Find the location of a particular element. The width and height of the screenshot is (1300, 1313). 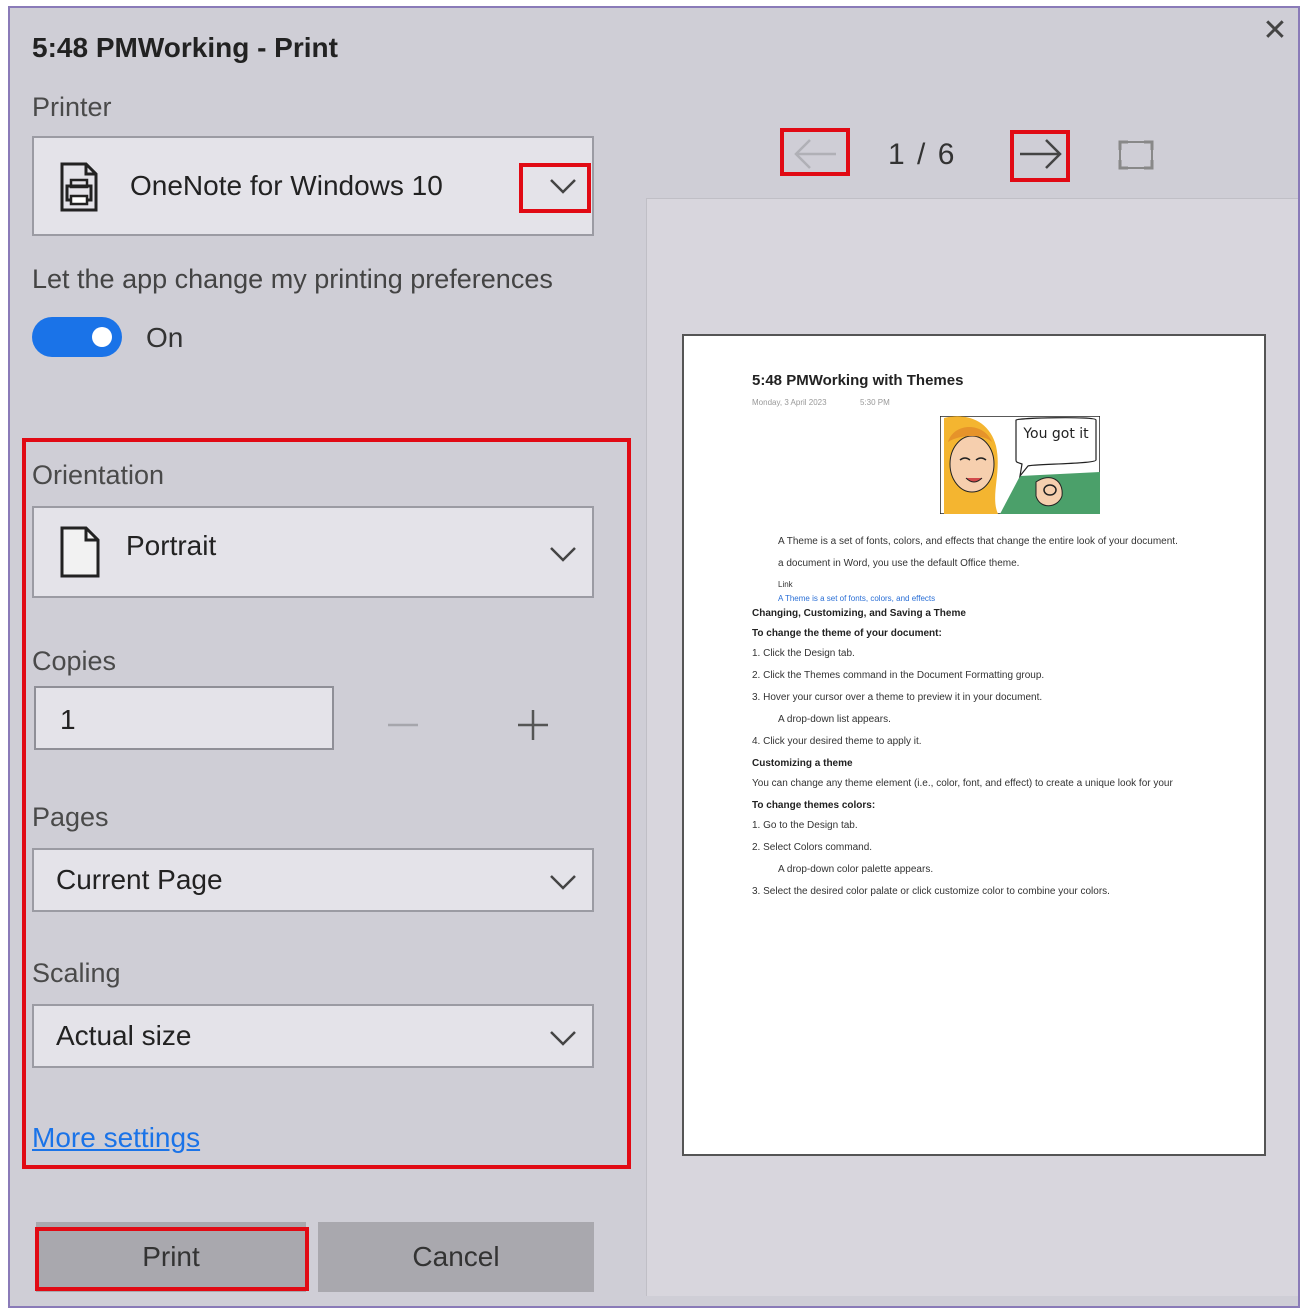

arrow-left-icon is located at coordinates (815, 154).